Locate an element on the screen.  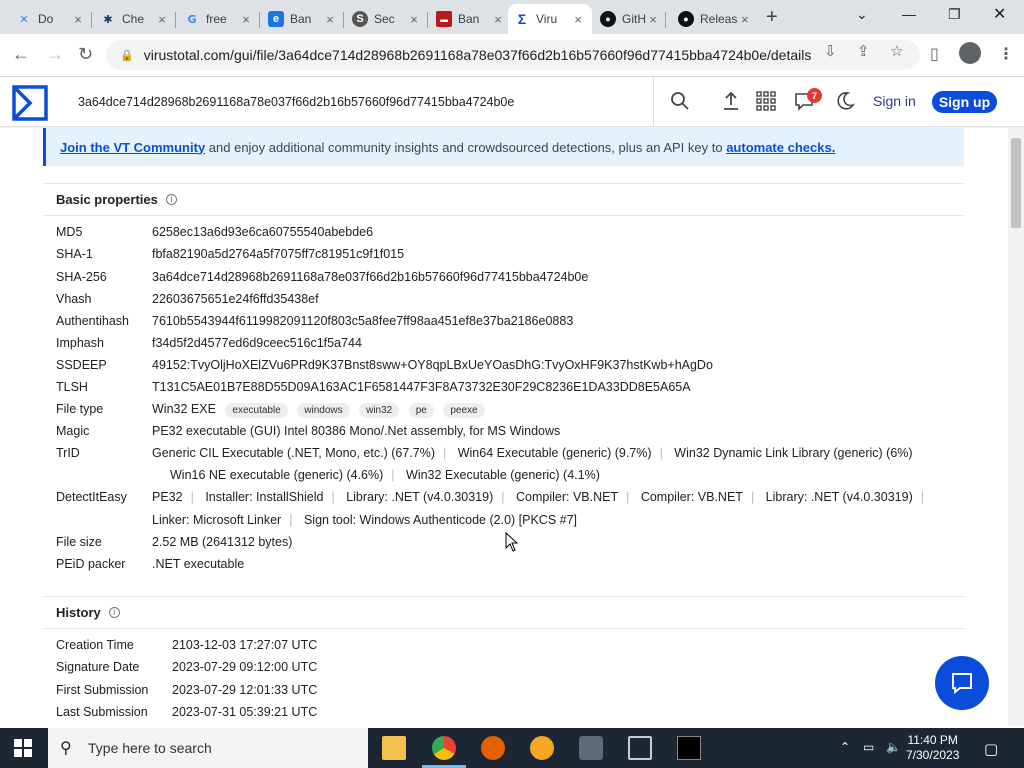
apps-grid-icon is located at coordinates (766, 101).